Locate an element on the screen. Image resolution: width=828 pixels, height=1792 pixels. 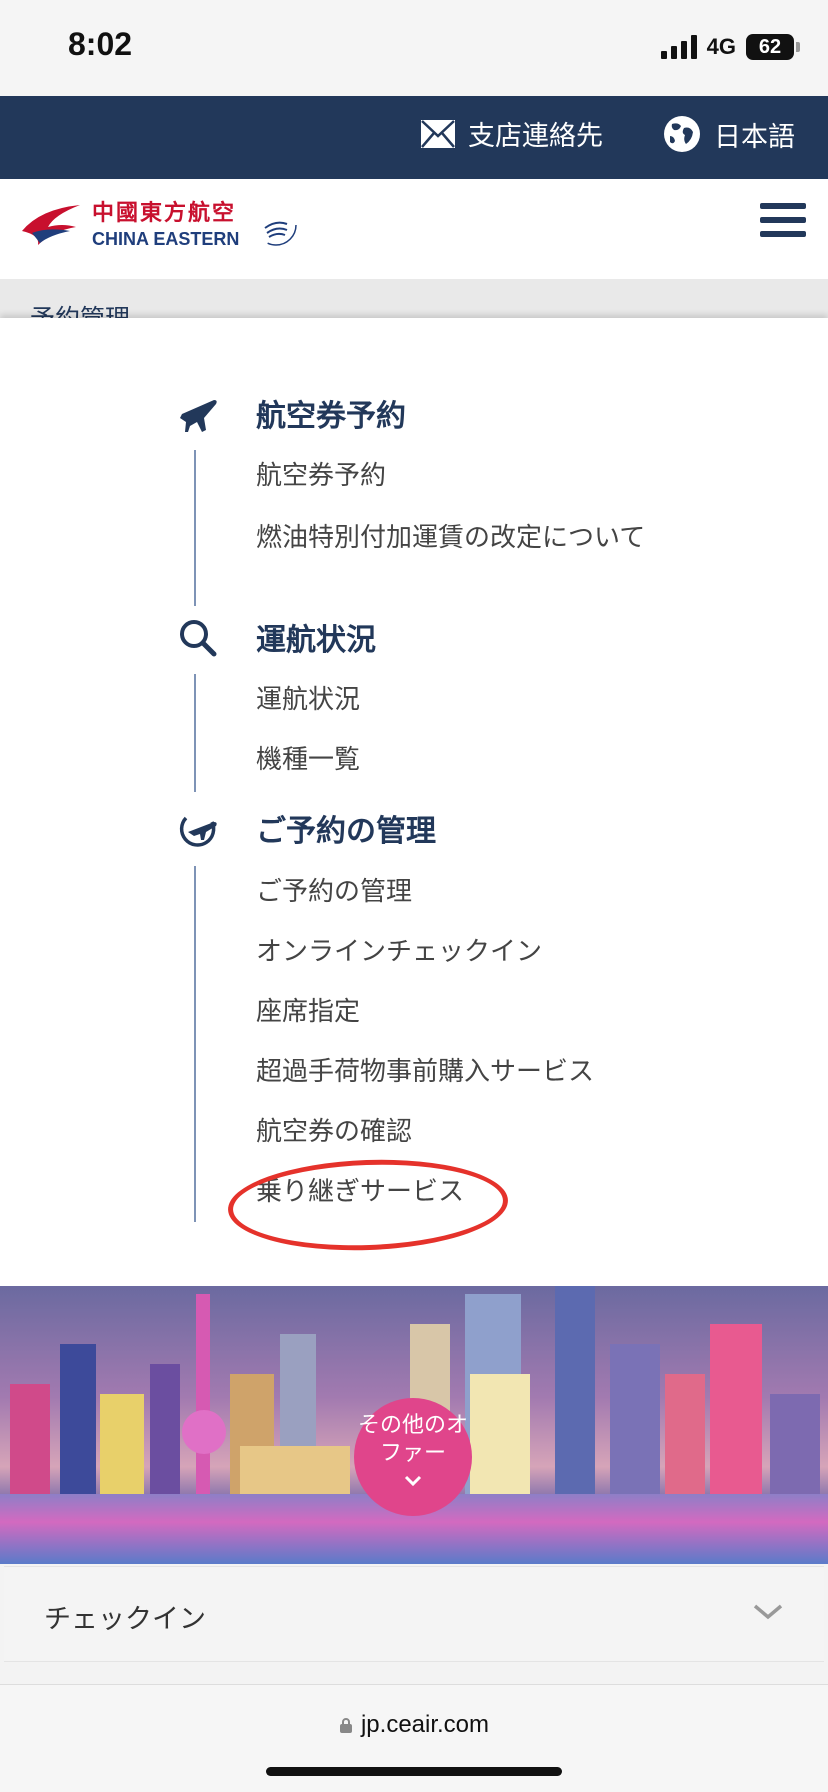
language-selector: 日本語 is located at coordinates (728, 134).